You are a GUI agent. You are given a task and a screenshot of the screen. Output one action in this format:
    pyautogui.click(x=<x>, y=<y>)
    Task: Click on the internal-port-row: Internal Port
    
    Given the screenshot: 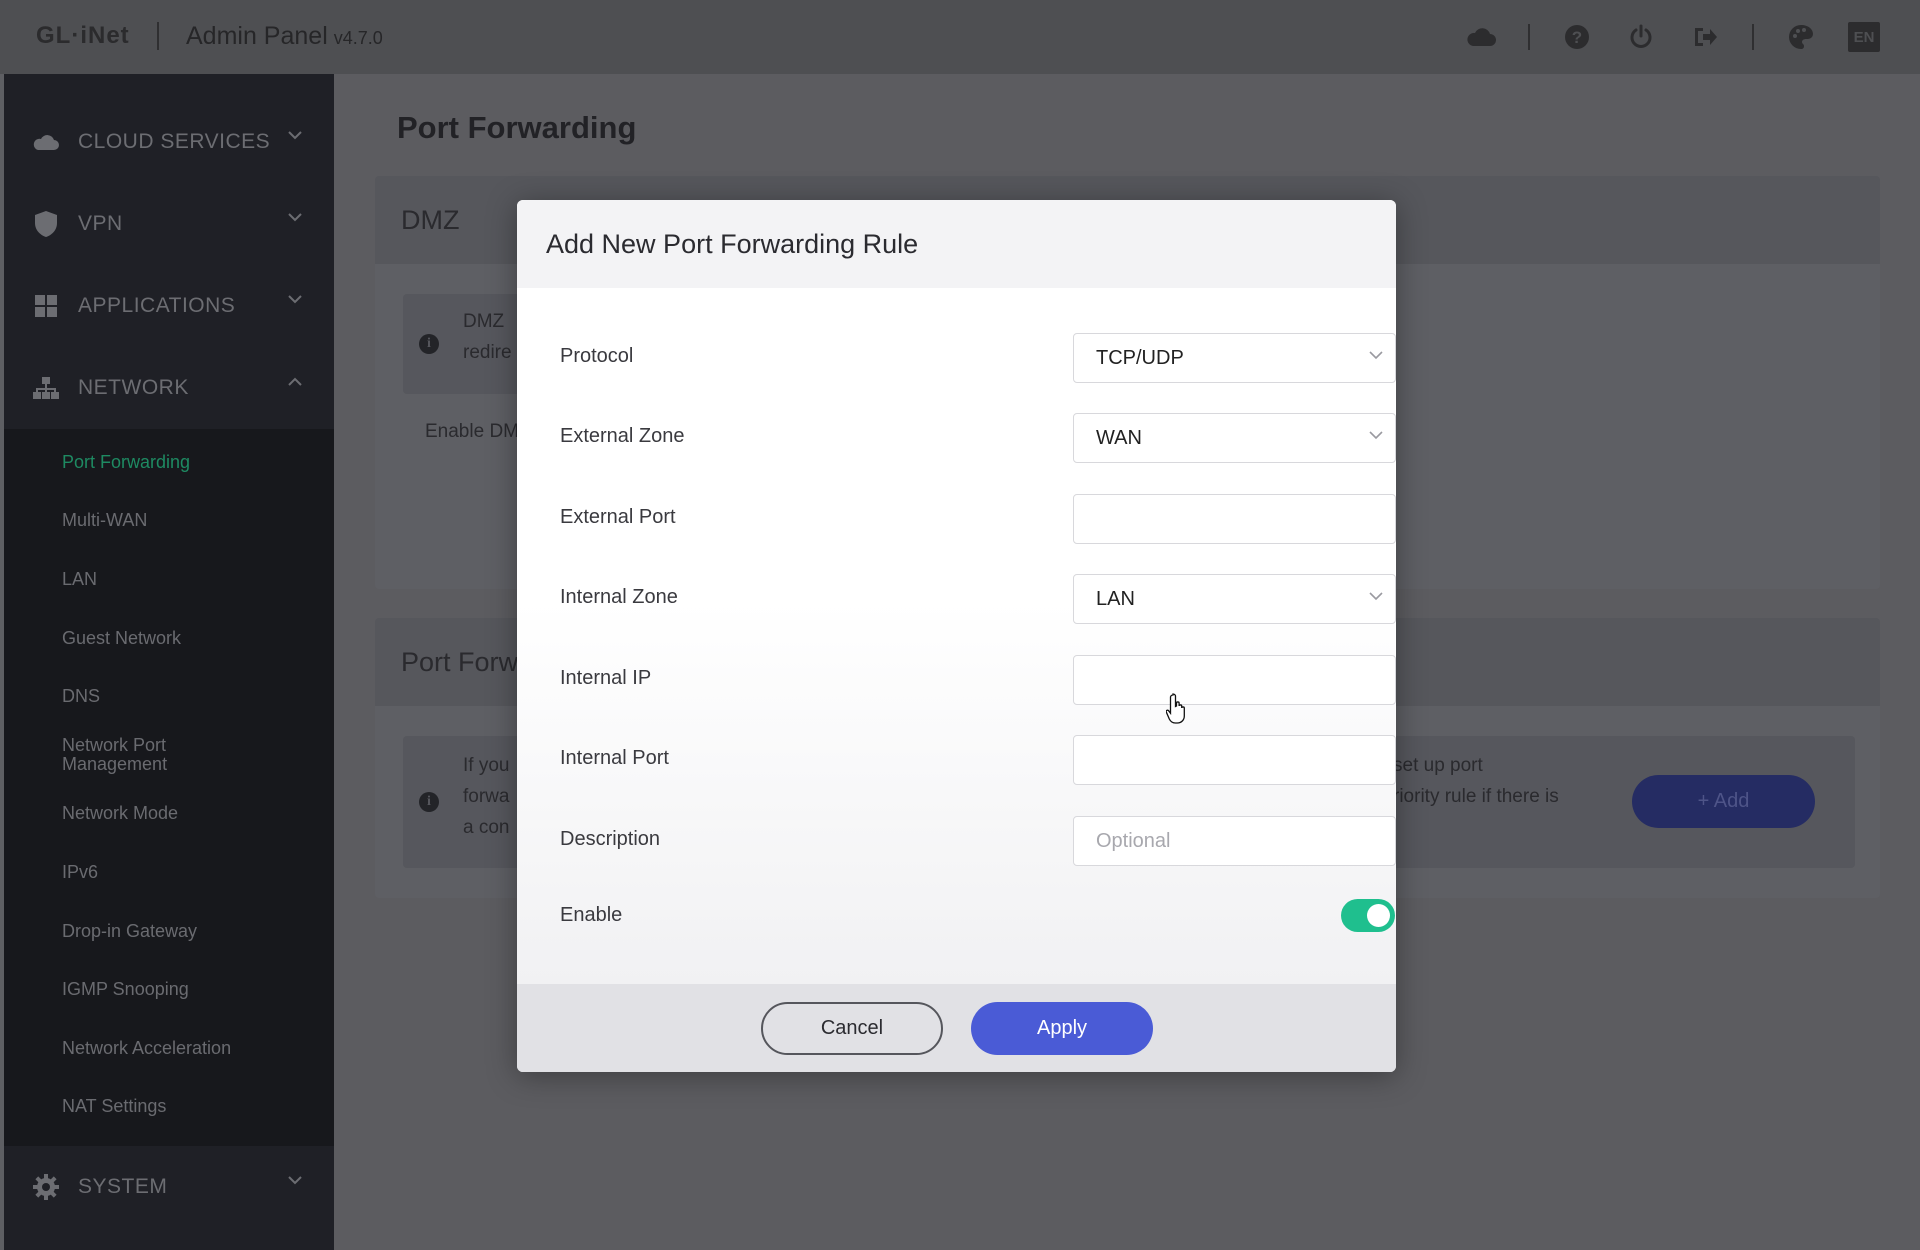 What is the action you would take?
    pyautogui.click(x=978, y=760)
    